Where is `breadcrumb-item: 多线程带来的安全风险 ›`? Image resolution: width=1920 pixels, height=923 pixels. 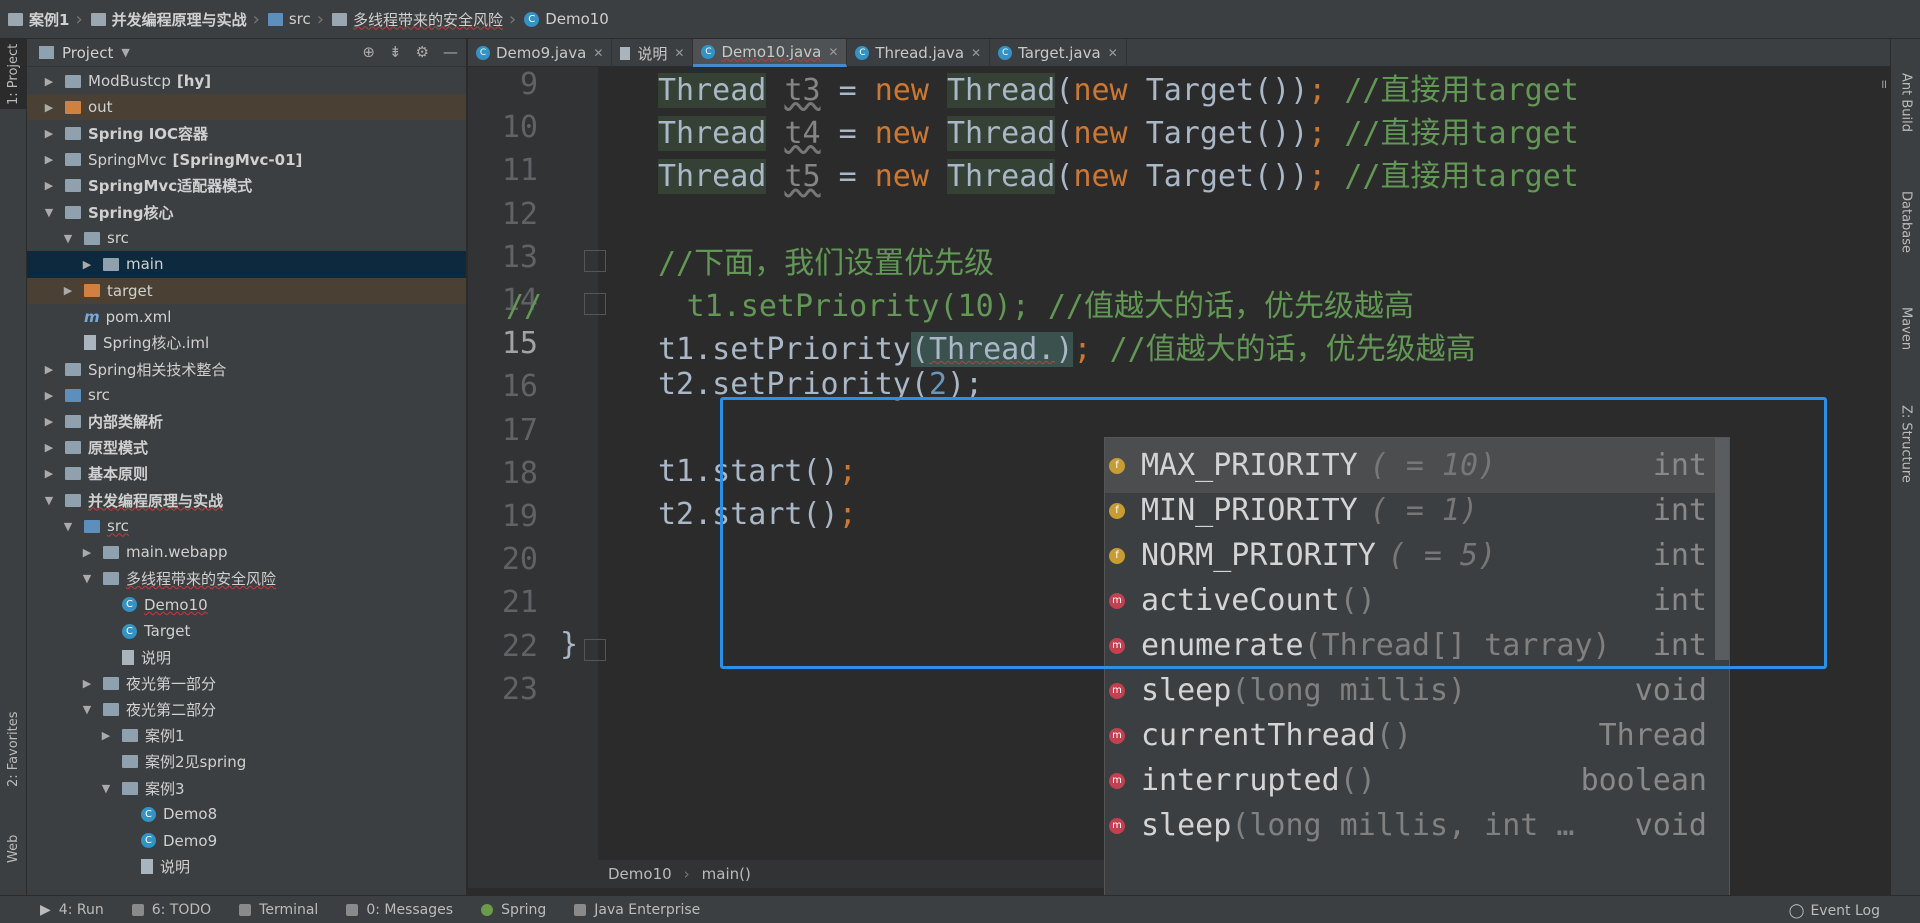 breadcrumb-item: 多线程带来的安全风险 › is located at coordinates (427, 19).